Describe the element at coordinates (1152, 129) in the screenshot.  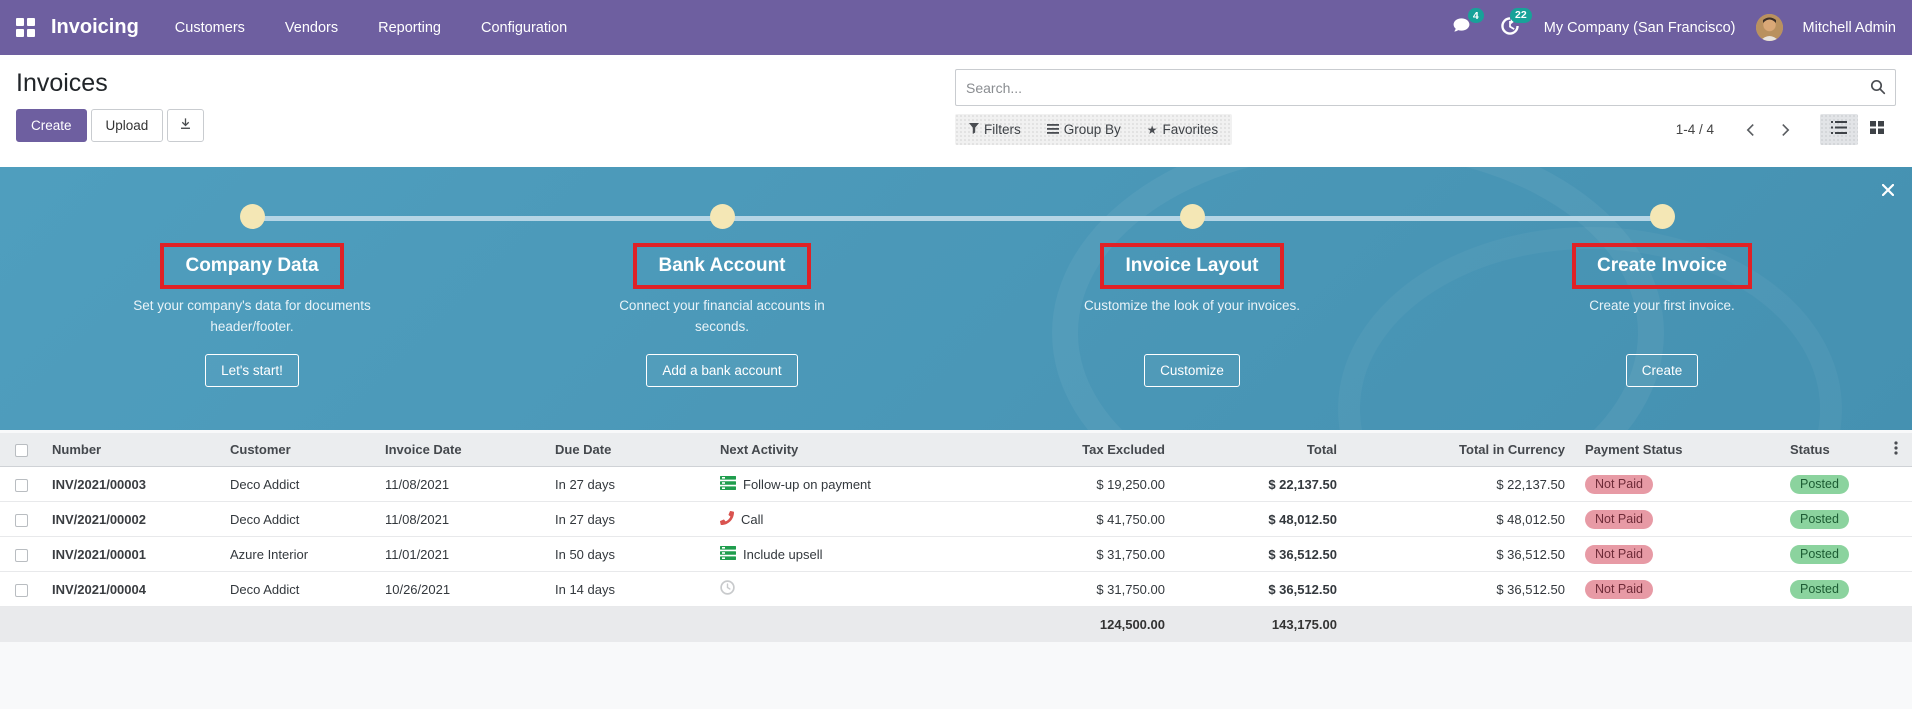
I see `star-icon: ★` at that location.